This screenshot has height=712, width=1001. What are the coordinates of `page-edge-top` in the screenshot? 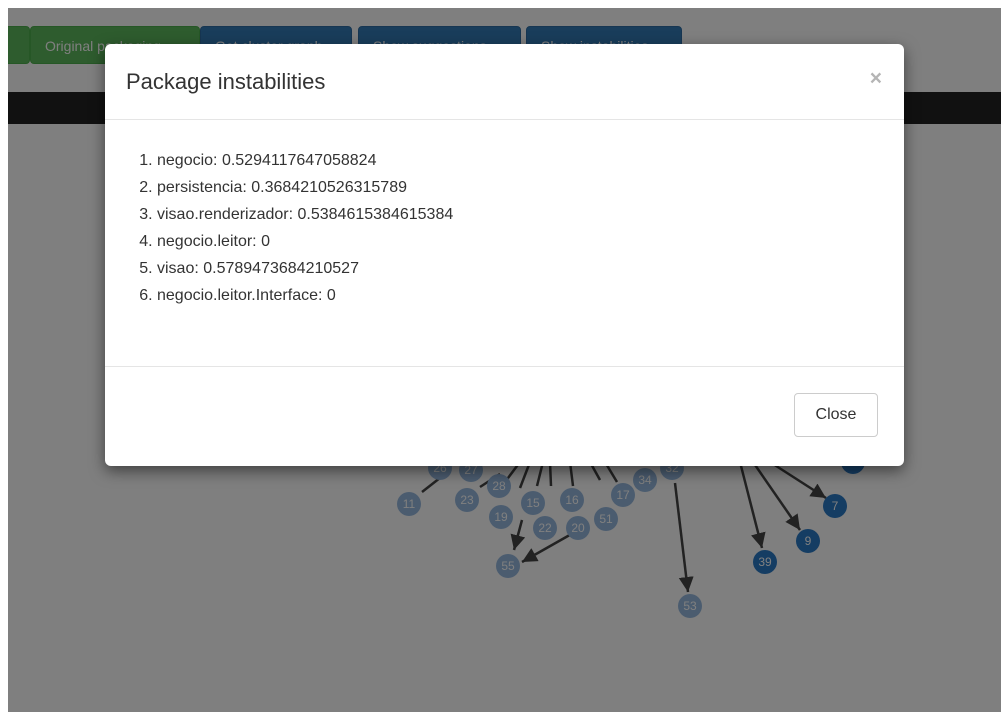 It's located at (500, 4).